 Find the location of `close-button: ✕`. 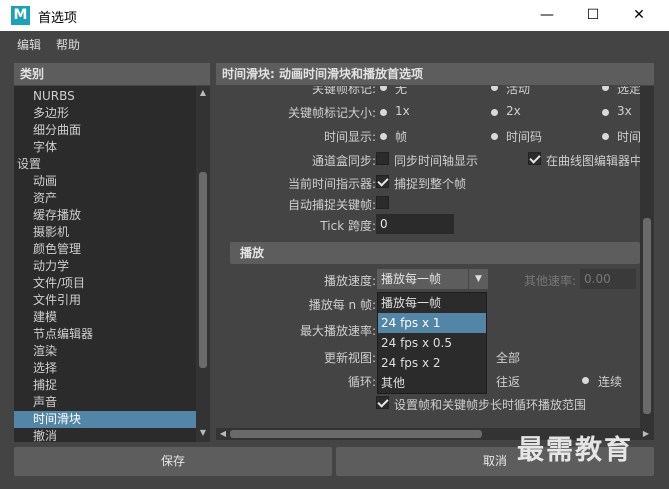

close-button: ✕ is located at coordinates (639, 15).